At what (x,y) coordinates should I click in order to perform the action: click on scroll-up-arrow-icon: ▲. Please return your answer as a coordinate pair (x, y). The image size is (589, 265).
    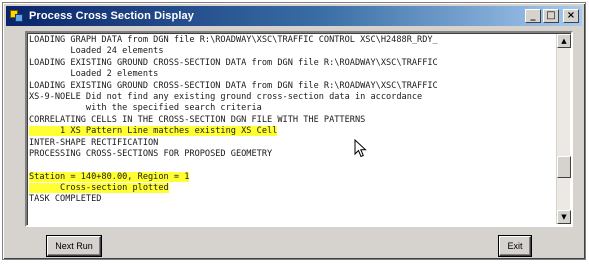
    Looking at the image, I should click on (564, 41).